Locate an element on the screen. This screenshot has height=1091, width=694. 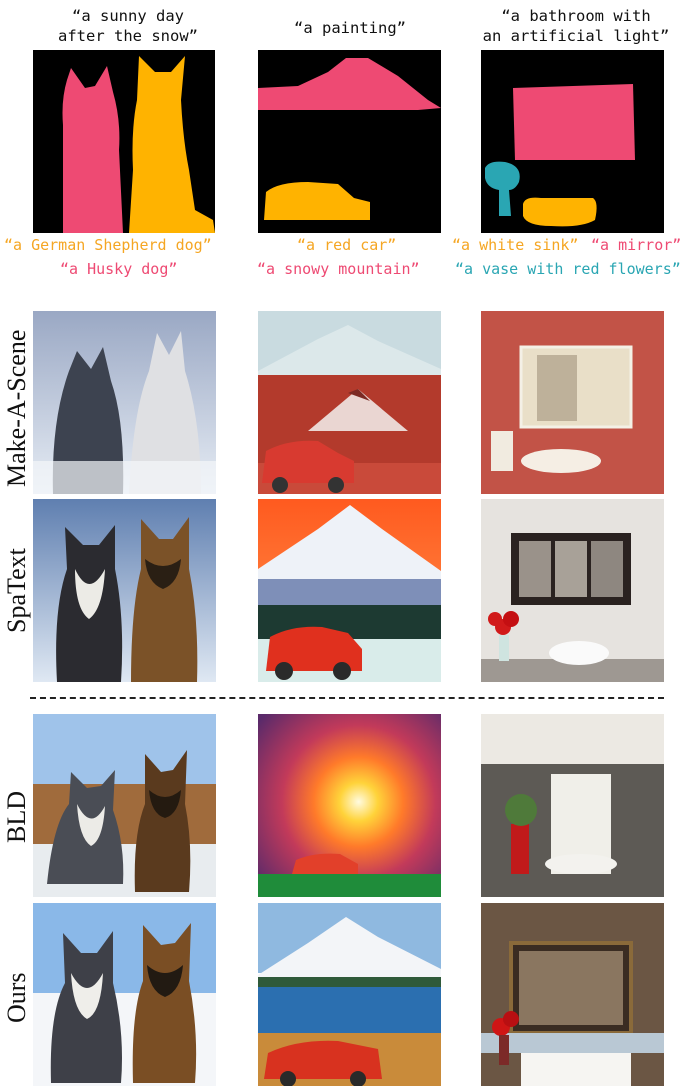
image-bld-bathroom is located at coordinates (572, 805).